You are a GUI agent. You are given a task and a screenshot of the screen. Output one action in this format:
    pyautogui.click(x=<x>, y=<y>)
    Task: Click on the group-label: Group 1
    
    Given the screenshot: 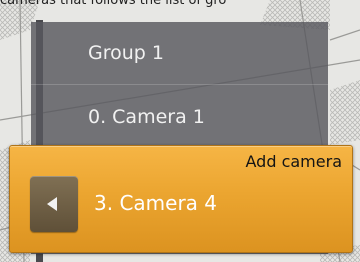 What is the action you would take?
    pyautogui.click(x=126, y=53)
    